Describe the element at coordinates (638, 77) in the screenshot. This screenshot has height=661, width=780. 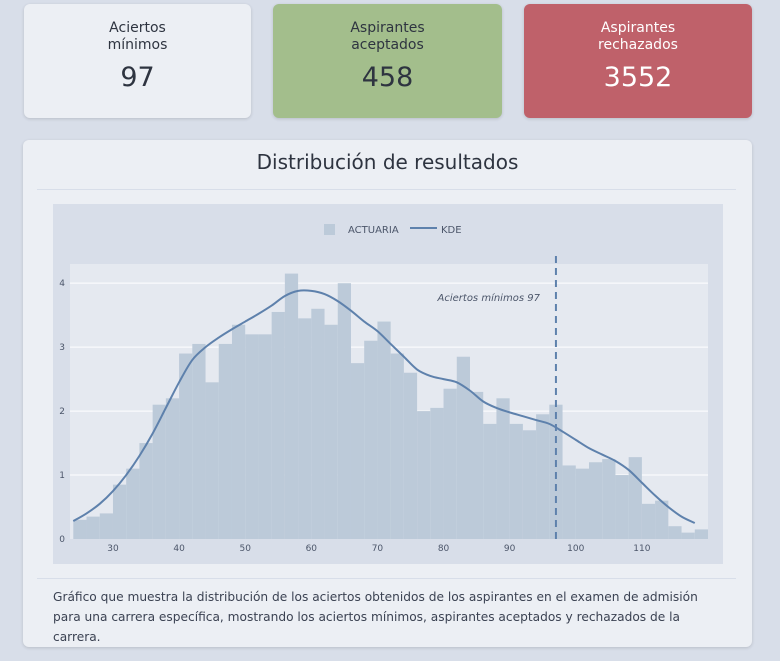
I see `rejected-value: 3552` at that location.